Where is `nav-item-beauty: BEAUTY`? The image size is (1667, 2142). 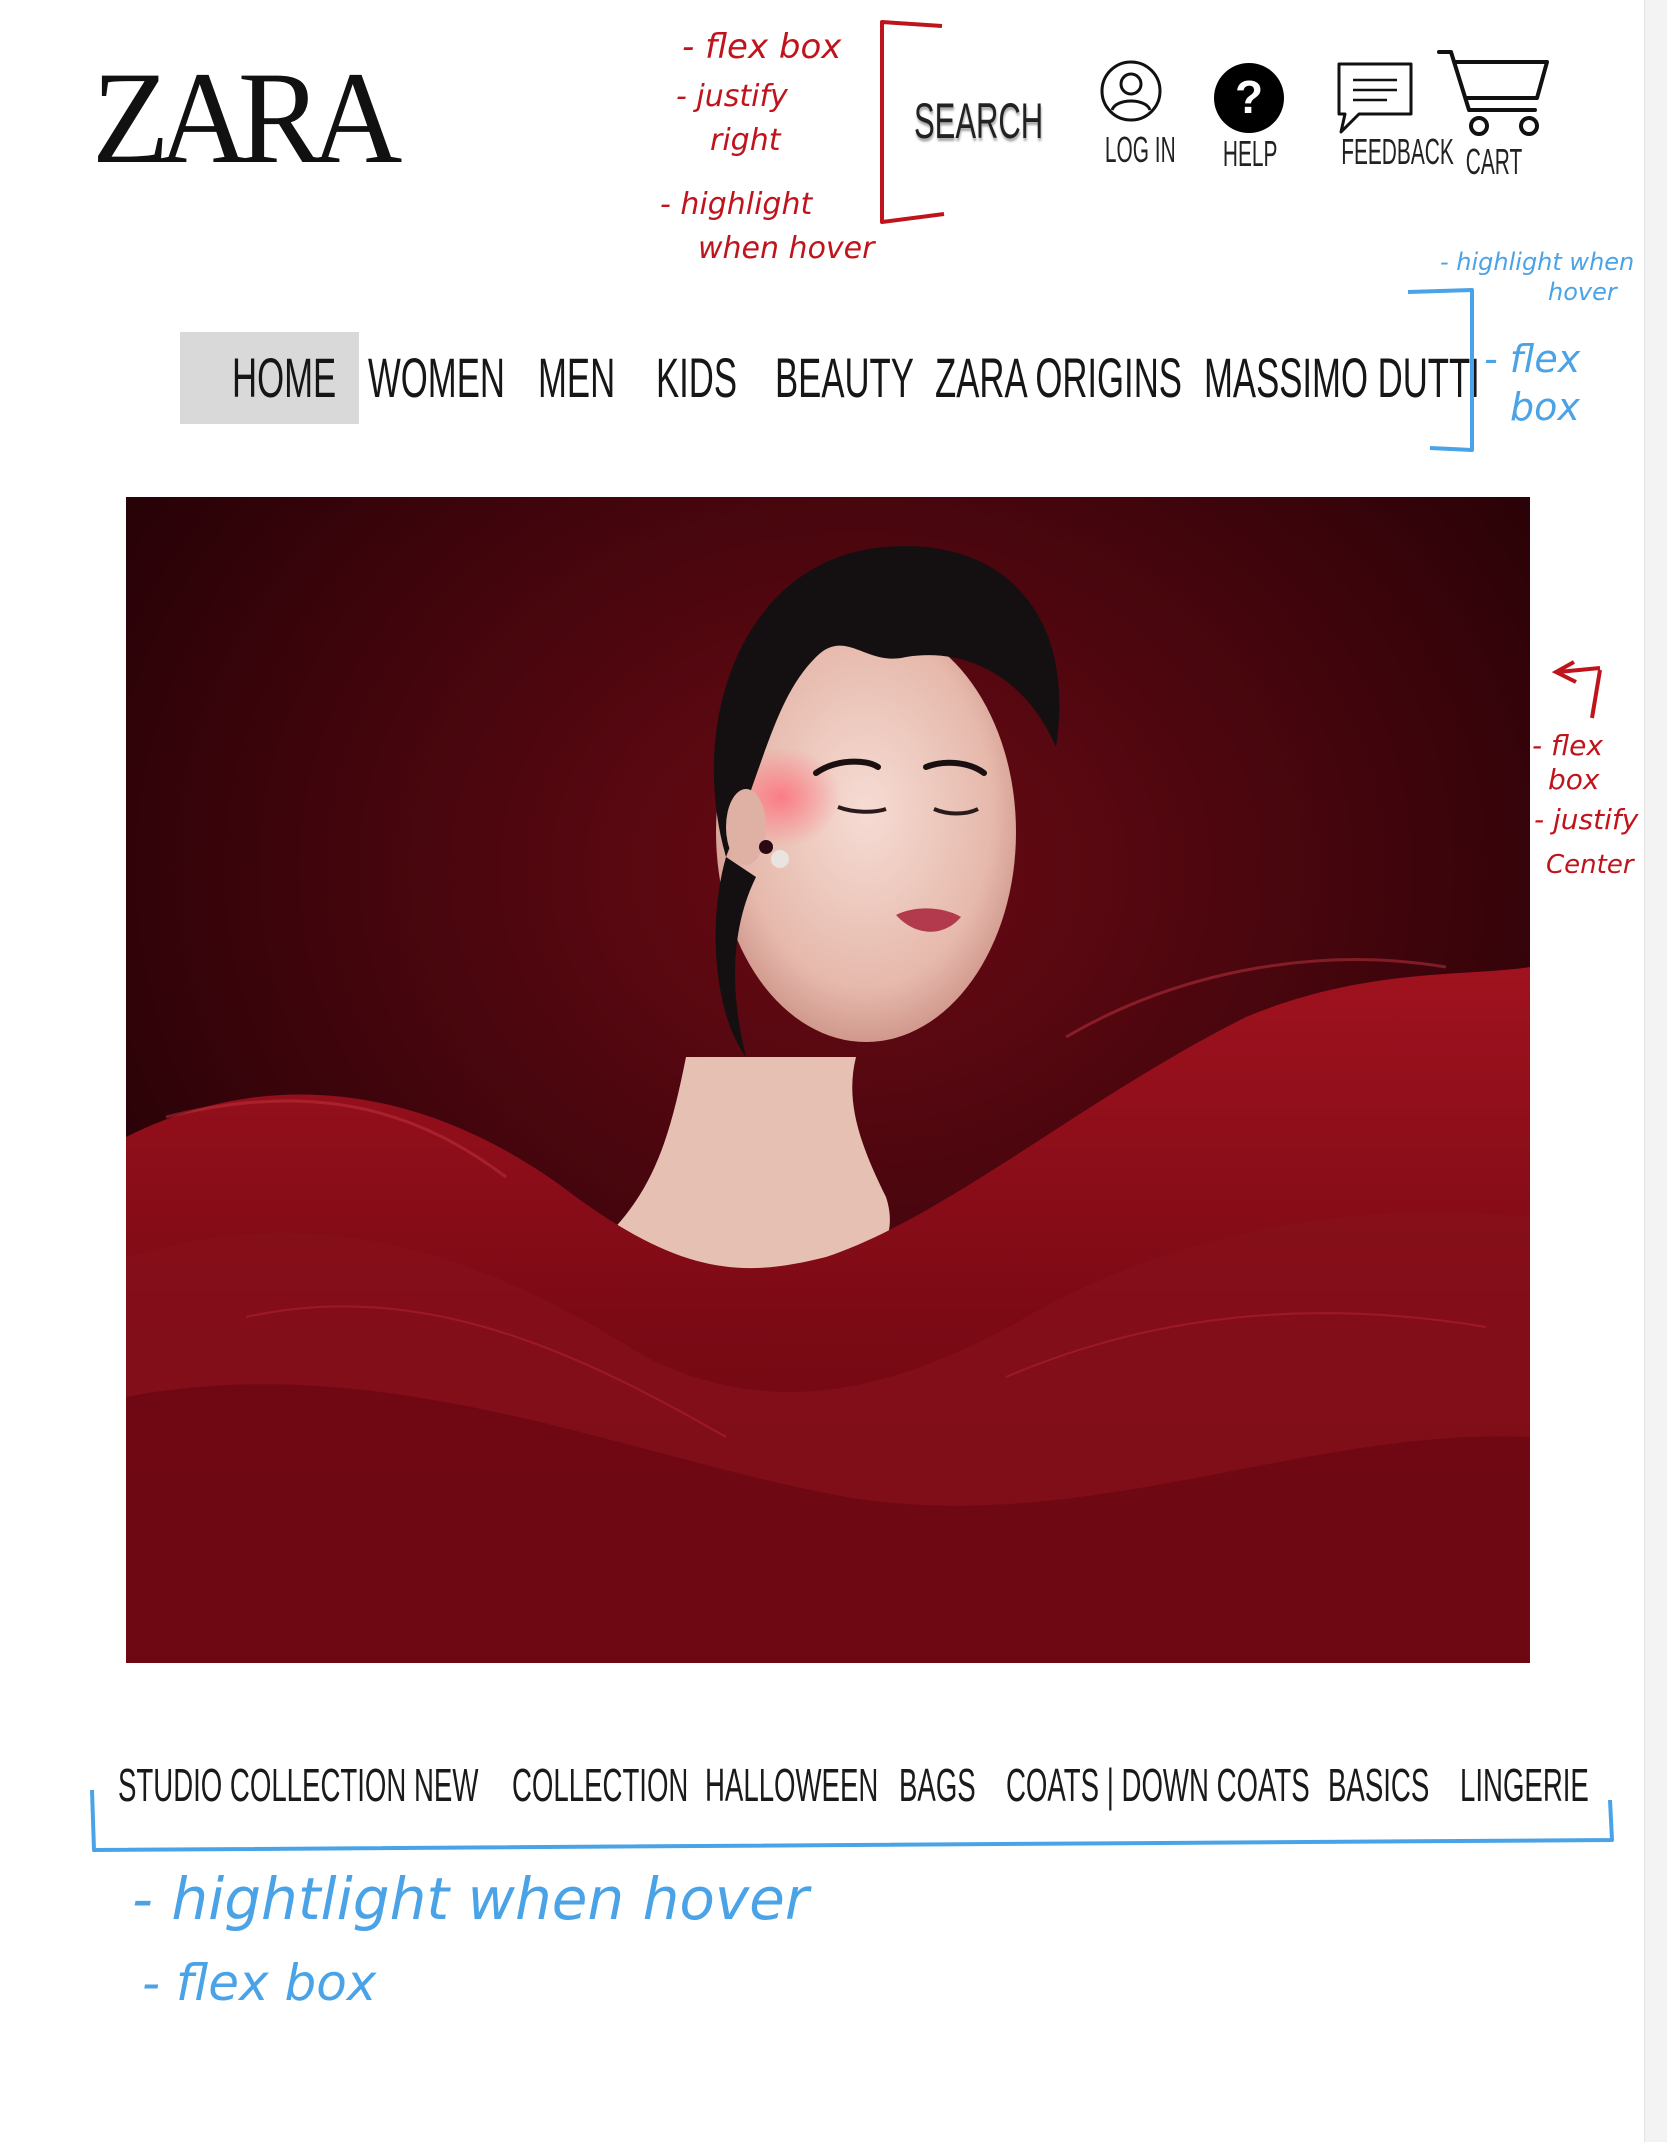
nav-item-beauty: BEAUTY is located at coordinates (844, 378).